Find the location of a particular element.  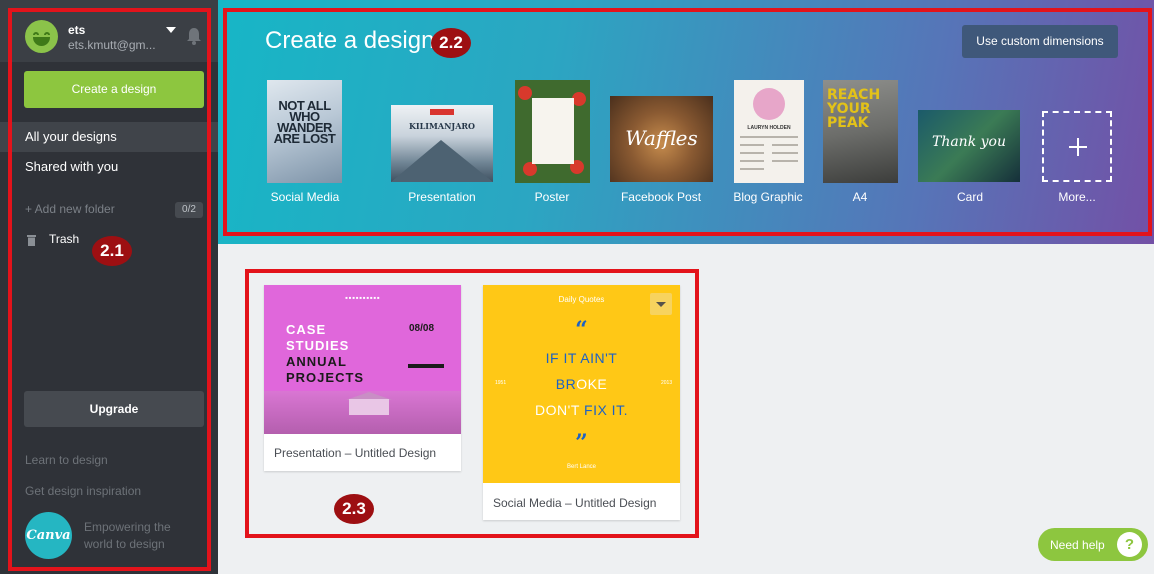

annotation-badge: 2.2 is located at coordinates (451, 43).